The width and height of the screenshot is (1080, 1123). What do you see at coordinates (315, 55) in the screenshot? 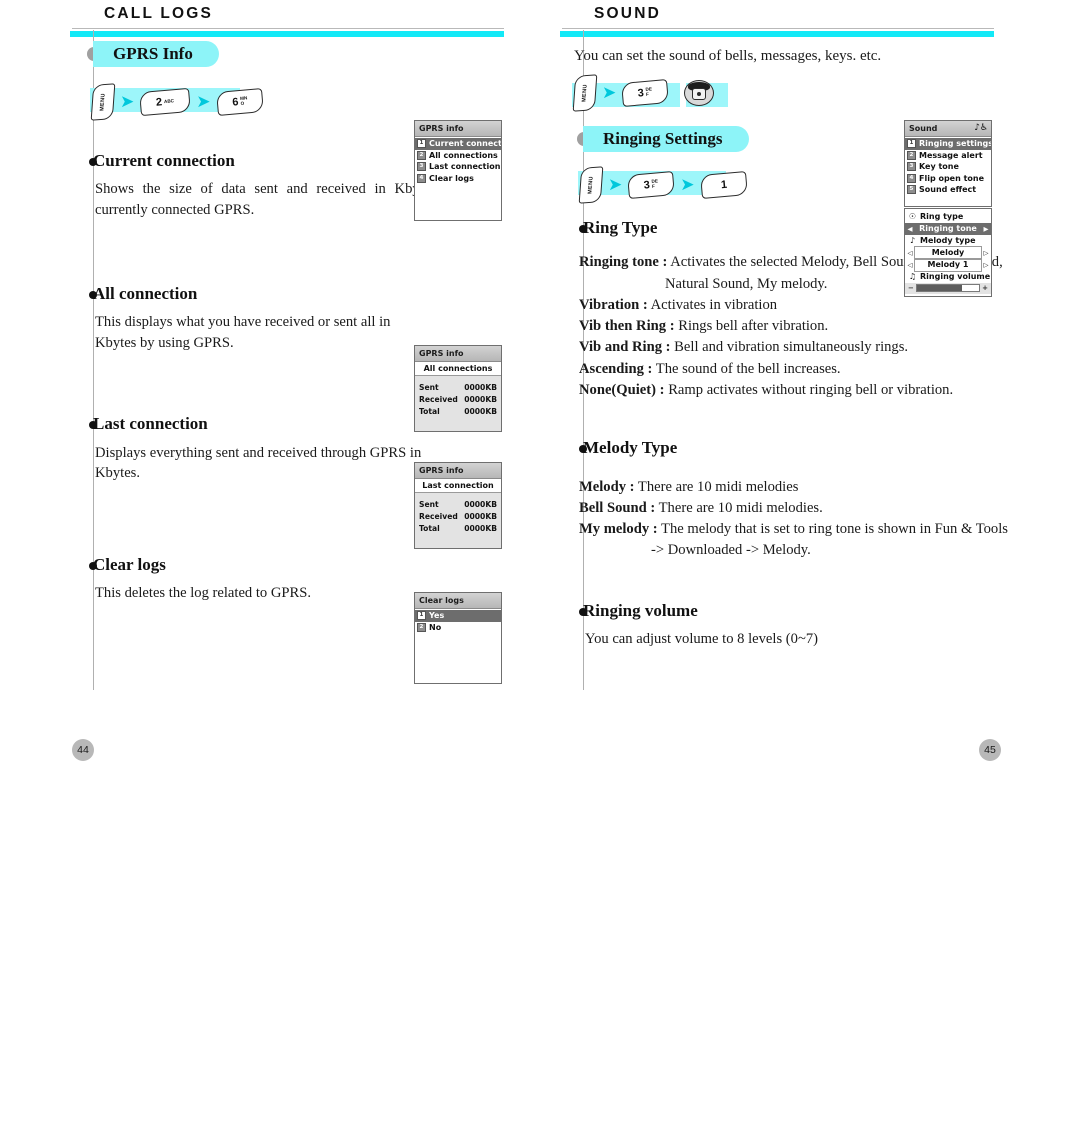
I see `section-pill-gprs-info: GPRS Info` at bounding box center [315, 55].